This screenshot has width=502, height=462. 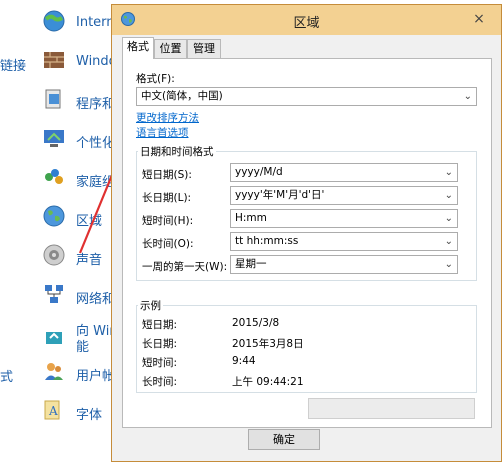 I want to click on long-time-value: tt hh:mm:ss, so click(x=267, y=241).